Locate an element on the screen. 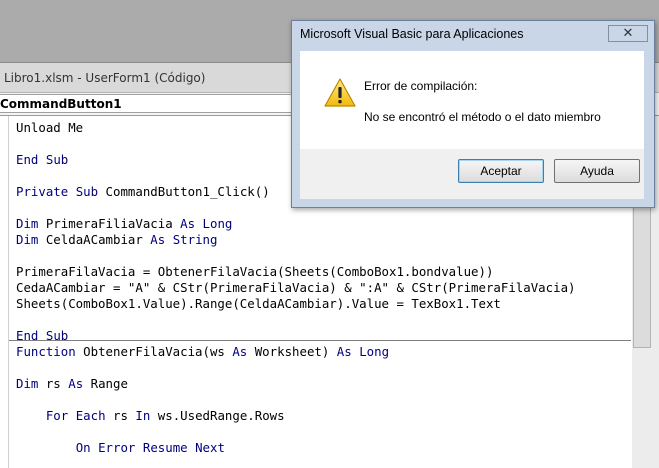  warning-icon is located at coordinates (340, 92).